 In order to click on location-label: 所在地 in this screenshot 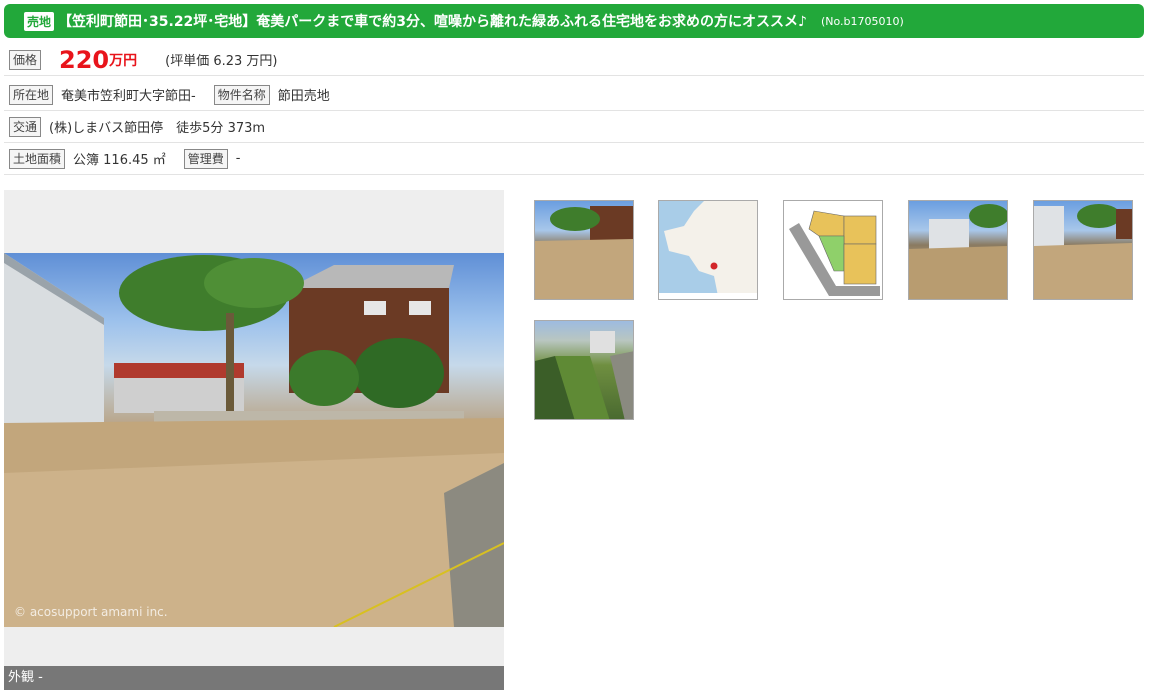, I will do `click(31, 94)`.